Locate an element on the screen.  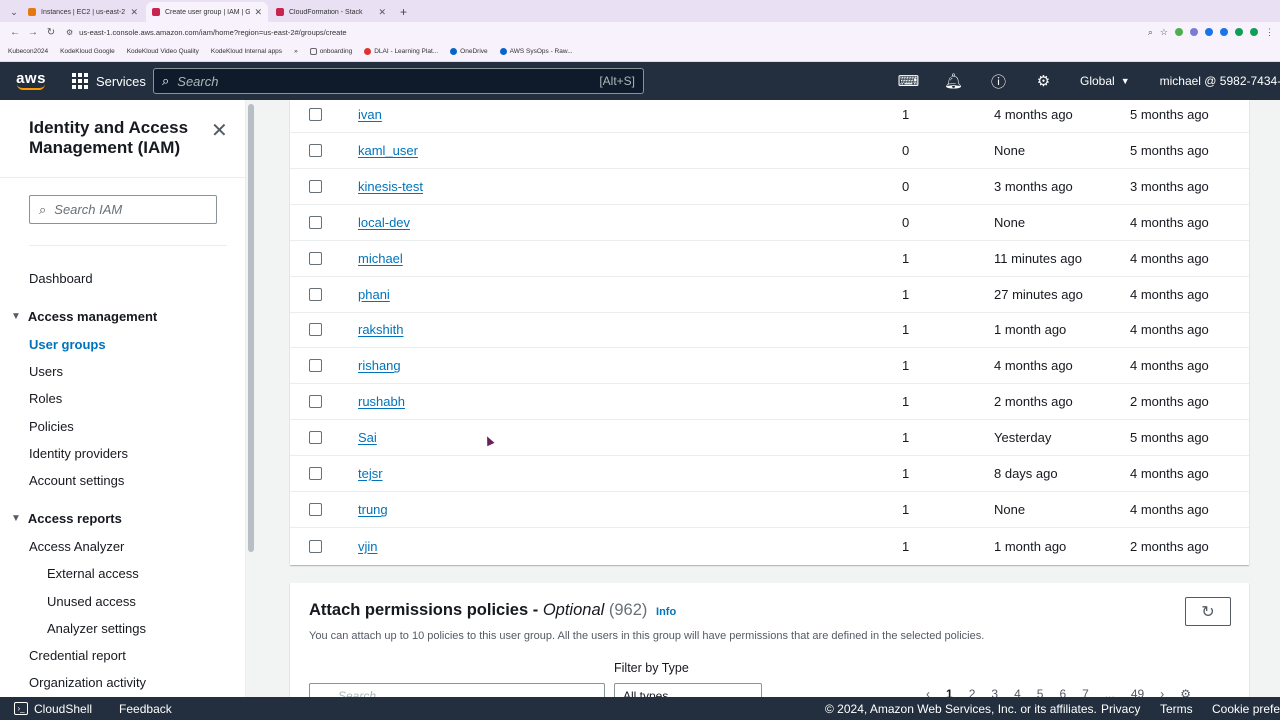
services-menu-button: Services is located at coordinates (112, 81).